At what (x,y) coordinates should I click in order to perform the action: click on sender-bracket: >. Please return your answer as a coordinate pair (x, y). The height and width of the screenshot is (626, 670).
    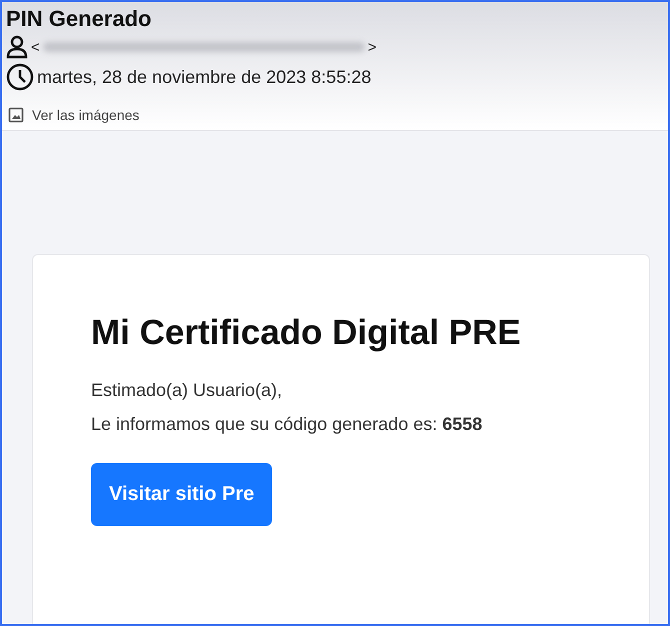
    Looking at the image, I should click on (372, 47).